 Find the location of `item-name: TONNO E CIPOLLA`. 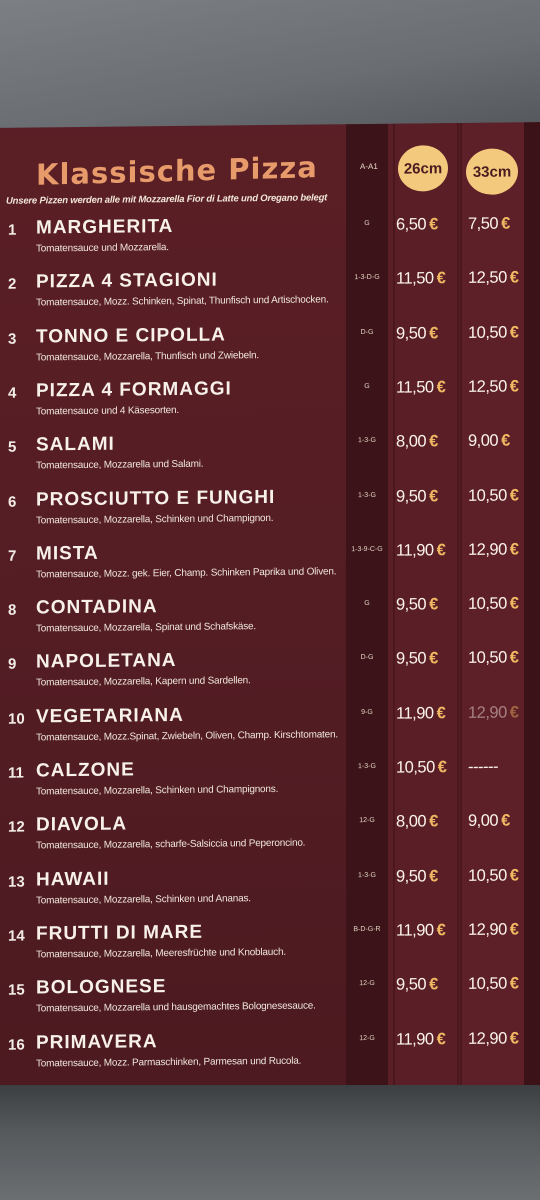

item-name: TONNO E CIPOLLA is located at coordinates (131, 336).